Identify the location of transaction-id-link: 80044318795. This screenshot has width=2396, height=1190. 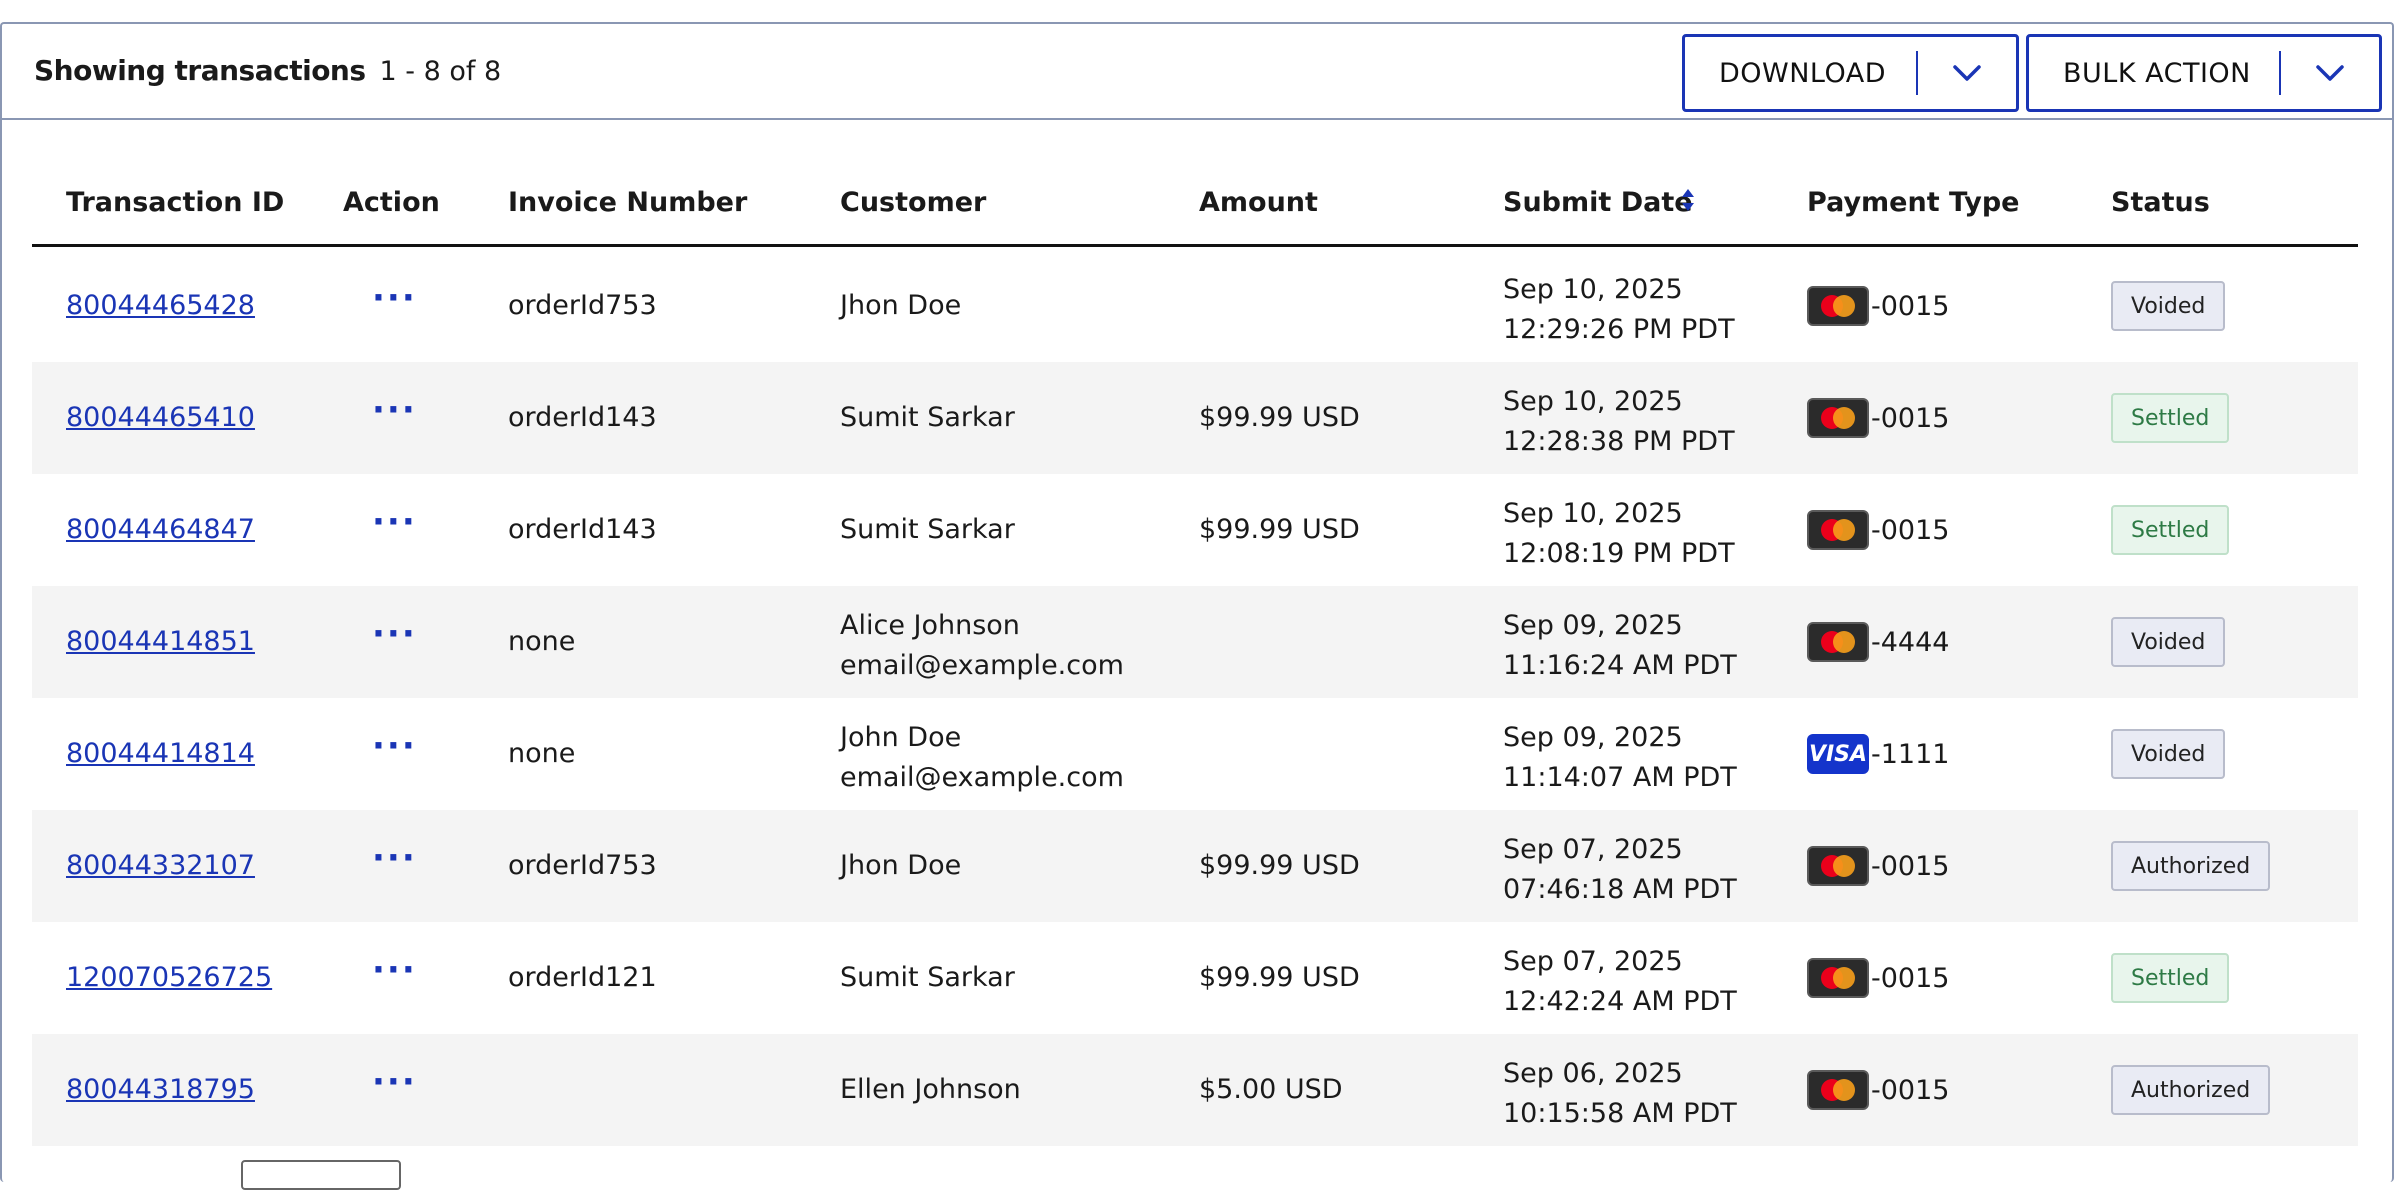
(160, 1089).